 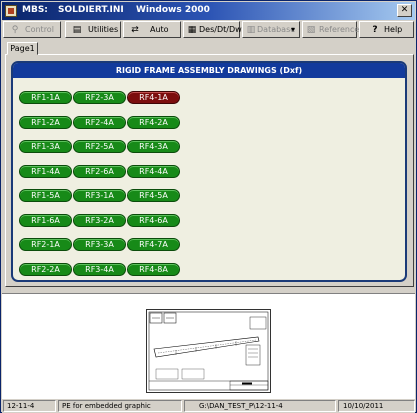 What do you see at coordinates (173, 10) in the screenshot?
I see `os-name: Windows 2000` at bounding box center [173, 10].